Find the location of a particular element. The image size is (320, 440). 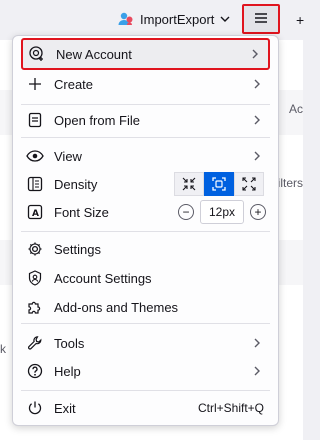

compact-icon is located at coordinates (189, 184).